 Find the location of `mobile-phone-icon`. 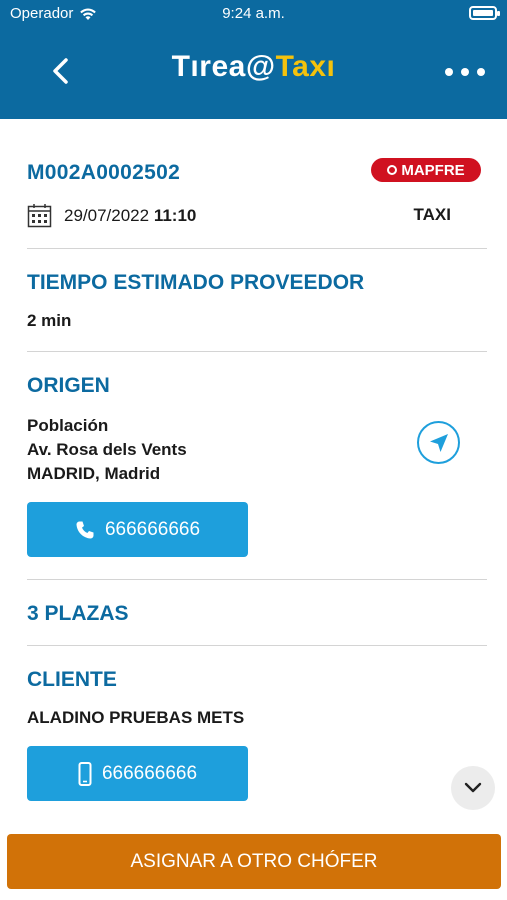

mobile-phone-icon is located at coordinates (85, 773).